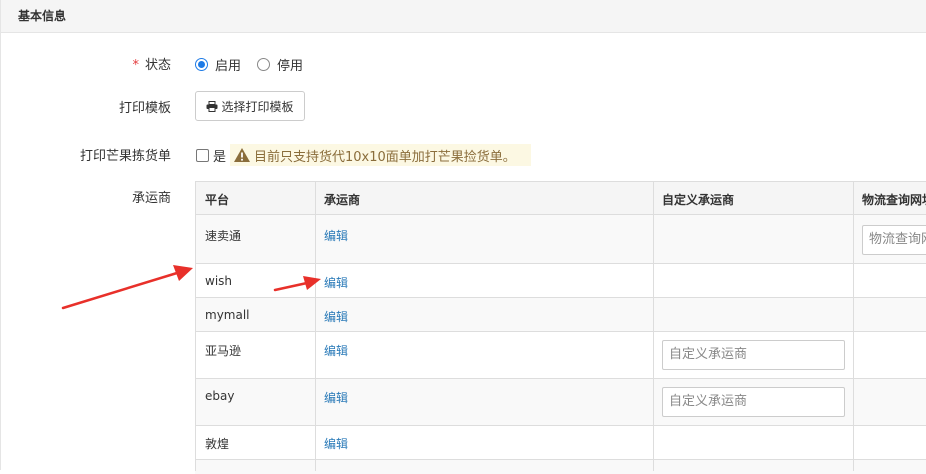  Describe the element at coordinates (151, 198) in the screenshot. I see `carrier-label: 承运商` at that location.